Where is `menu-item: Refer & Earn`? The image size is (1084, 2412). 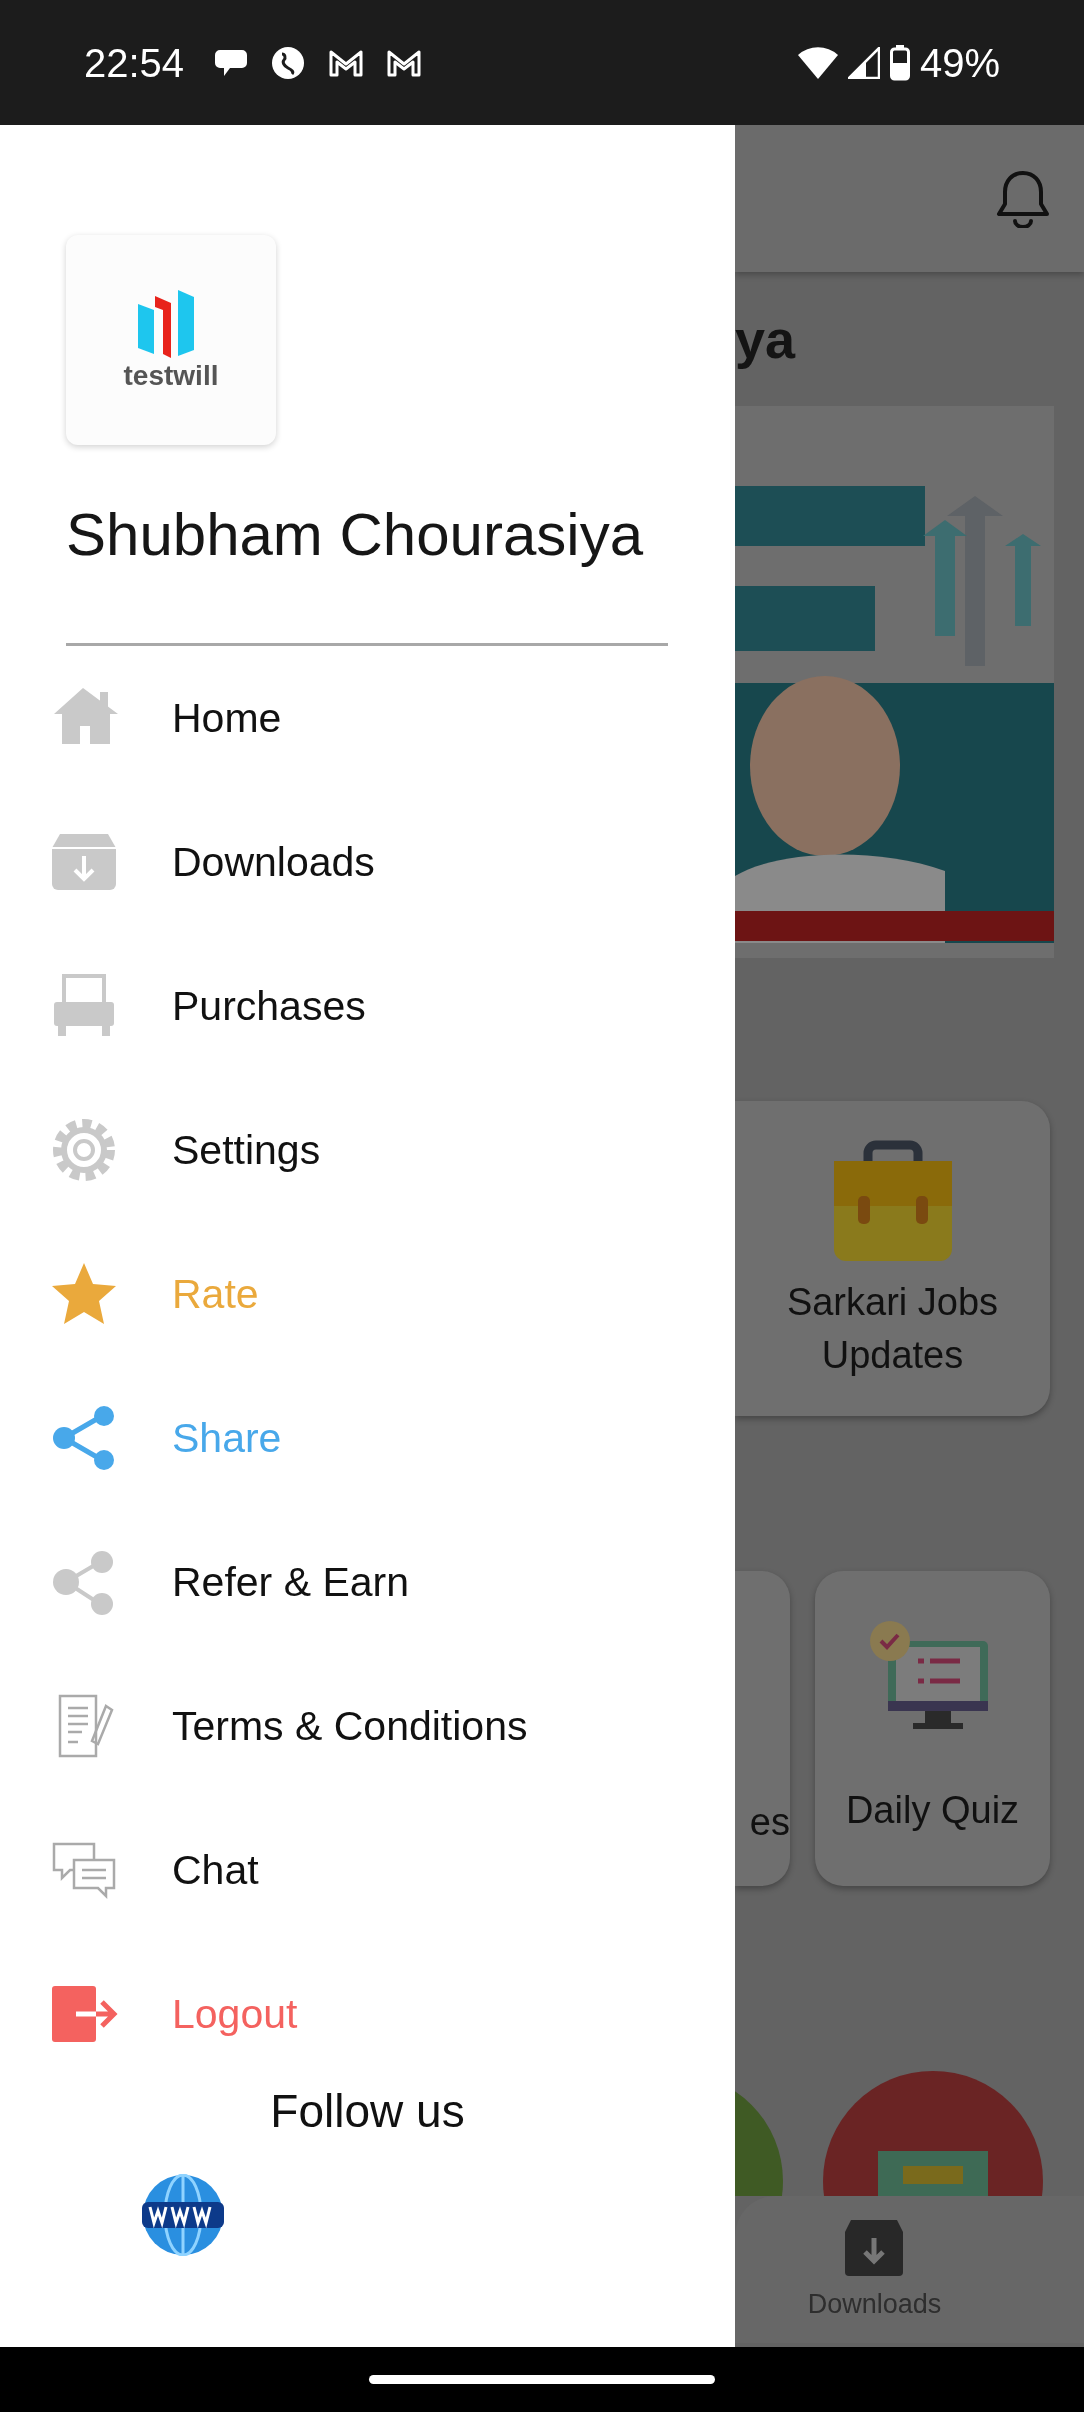
menu-item: Refer & Earn is located at coordinates (367, 1582).